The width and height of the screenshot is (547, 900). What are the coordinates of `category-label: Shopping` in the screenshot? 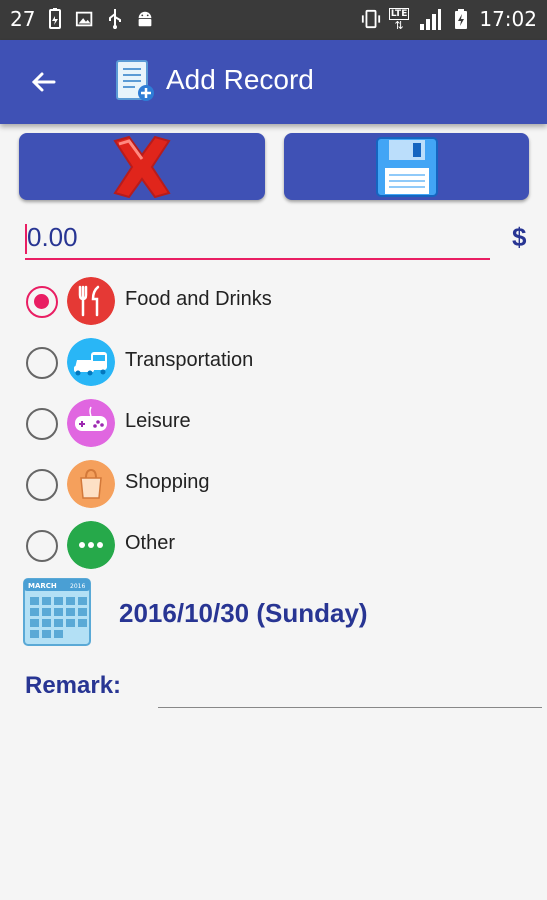 It's located at (167, 482).